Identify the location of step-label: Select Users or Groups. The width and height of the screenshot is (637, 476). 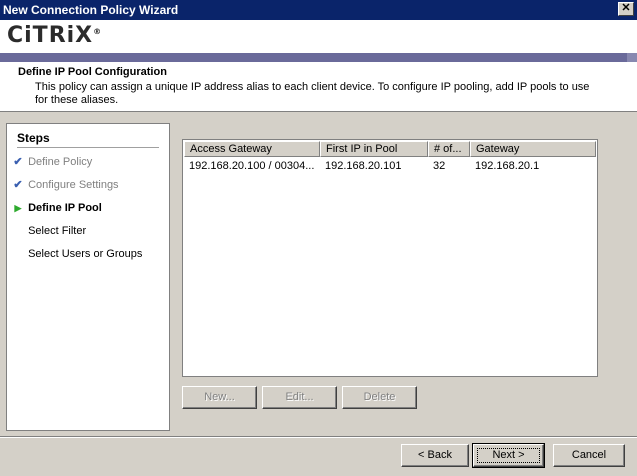
(85, 254).